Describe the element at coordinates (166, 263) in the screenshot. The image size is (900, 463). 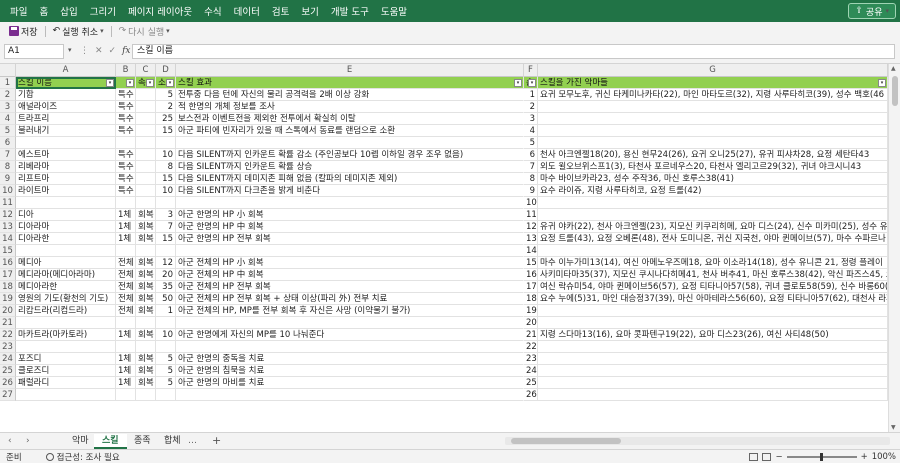
I see `table-cell: 12` at that location.